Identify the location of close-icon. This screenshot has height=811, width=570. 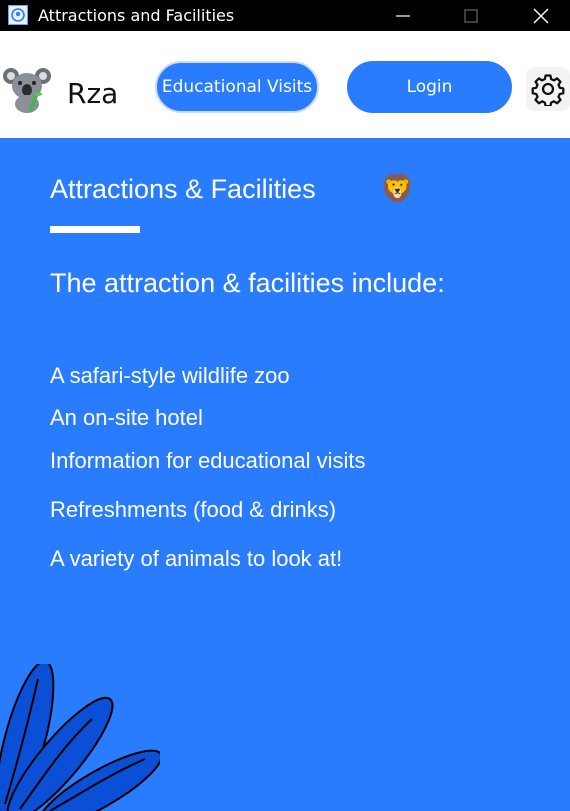
(541, 15).